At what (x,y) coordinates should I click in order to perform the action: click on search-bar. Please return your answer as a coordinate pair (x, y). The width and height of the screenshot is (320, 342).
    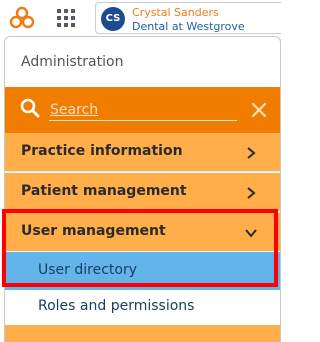
    Looking at the image, I should click on (142, 110).